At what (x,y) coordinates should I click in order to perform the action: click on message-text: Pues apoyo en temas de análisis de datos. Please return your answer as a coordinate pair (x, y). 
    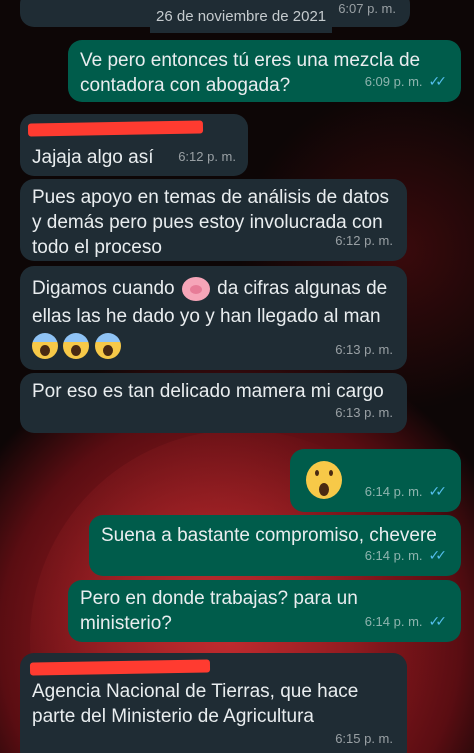
    Looking at the image, I should click on (211, 197).